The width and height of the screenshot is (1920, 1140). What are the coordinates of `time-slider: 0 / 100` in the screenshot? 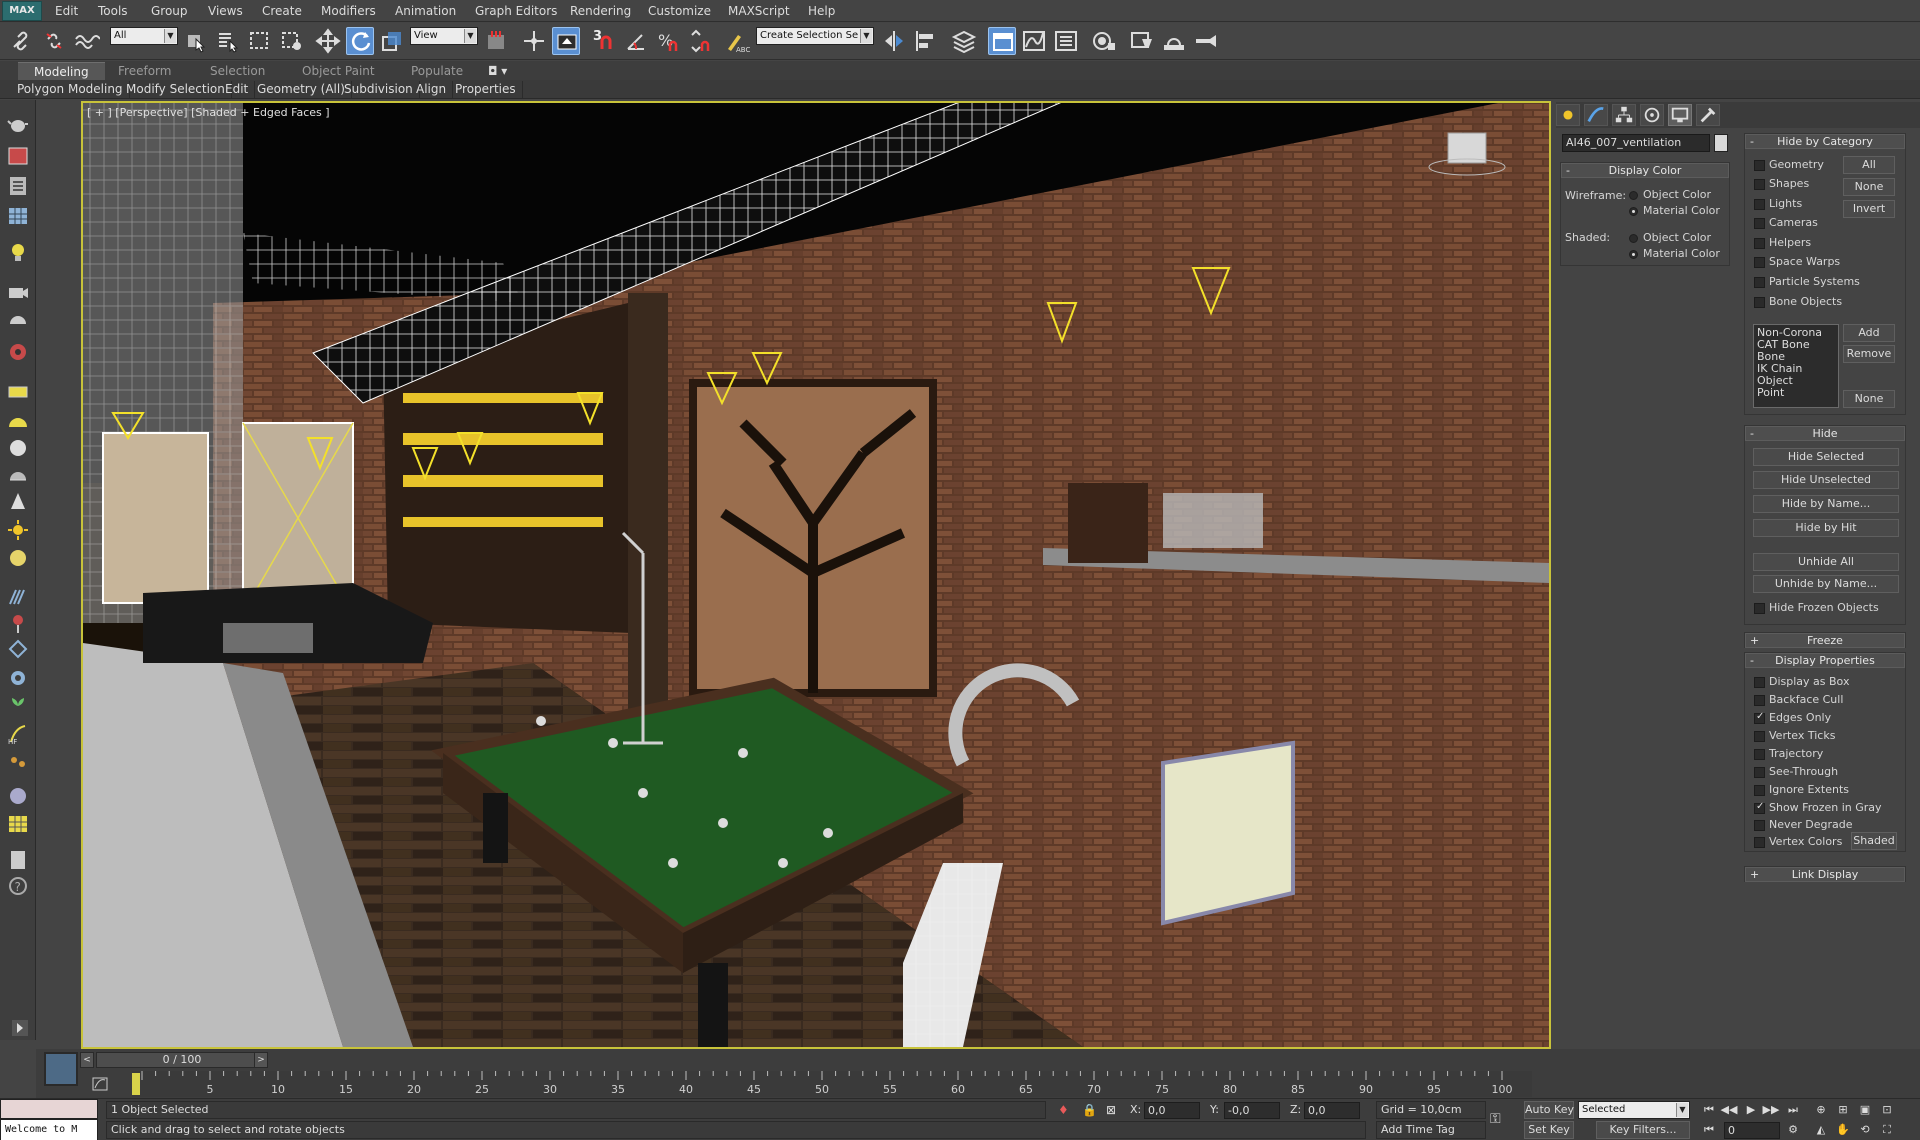 It's located at (182, 1060).